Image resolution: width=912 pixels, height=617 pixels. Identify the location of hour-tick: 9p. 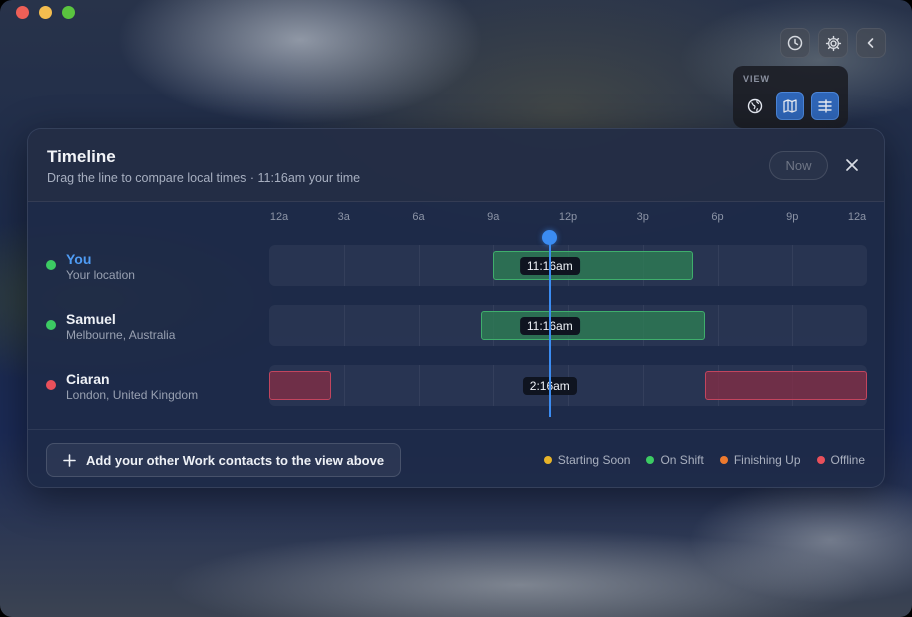
(792, 217).